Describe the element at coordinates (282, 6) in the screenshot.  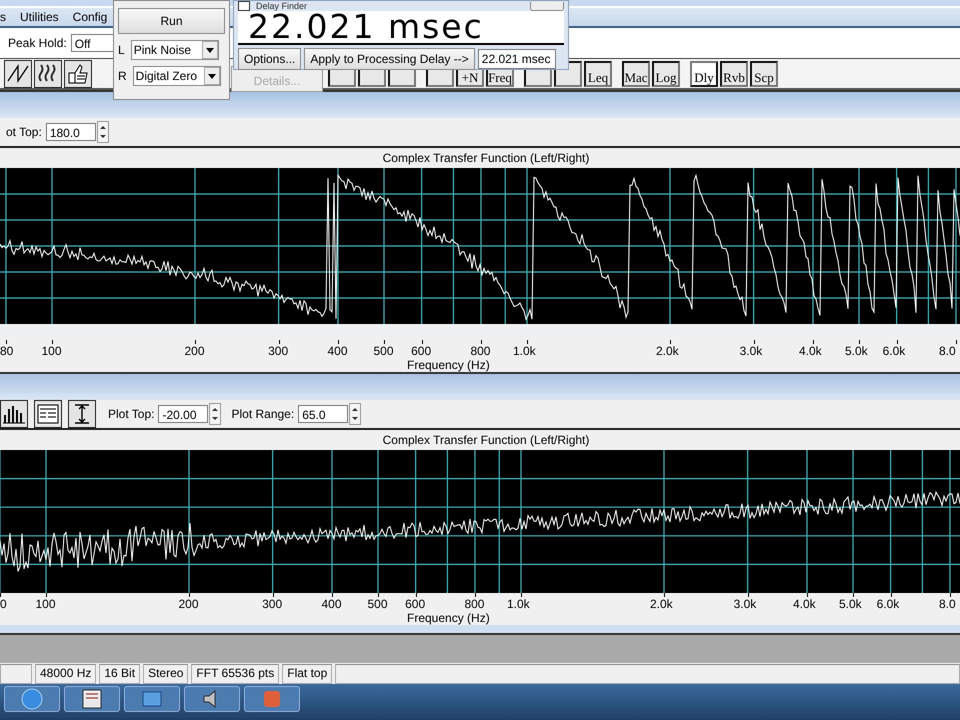
I see `window-title: Delay Finder` at that location.